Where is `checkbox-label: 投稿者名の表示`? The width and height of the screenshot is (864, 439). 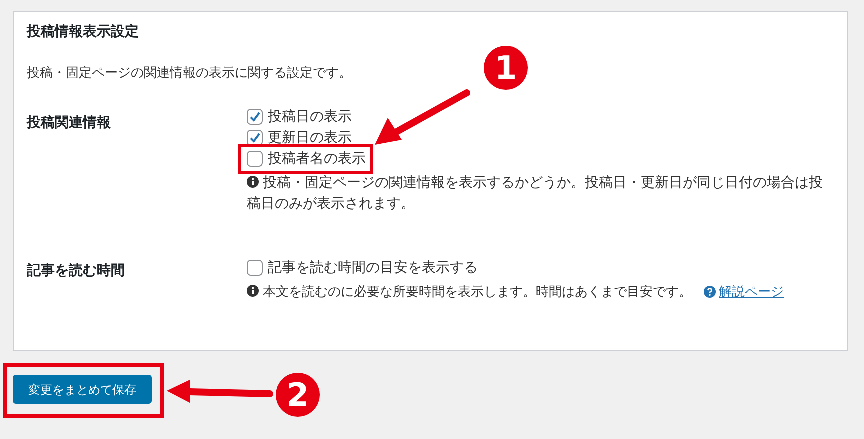
checkbox-label: 投稿者名の表示 is located at coordinates (317, 159).